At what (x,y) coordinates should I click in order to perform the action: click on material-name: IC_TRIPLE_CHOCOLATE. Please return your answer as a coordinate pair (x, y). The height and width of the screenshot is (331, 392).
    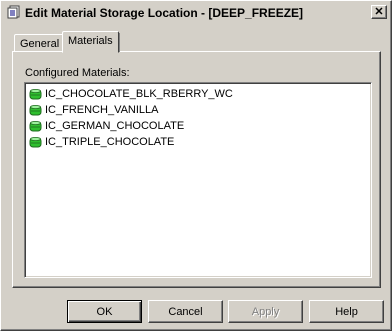
    Looking at the image, I should click on (110, 142).